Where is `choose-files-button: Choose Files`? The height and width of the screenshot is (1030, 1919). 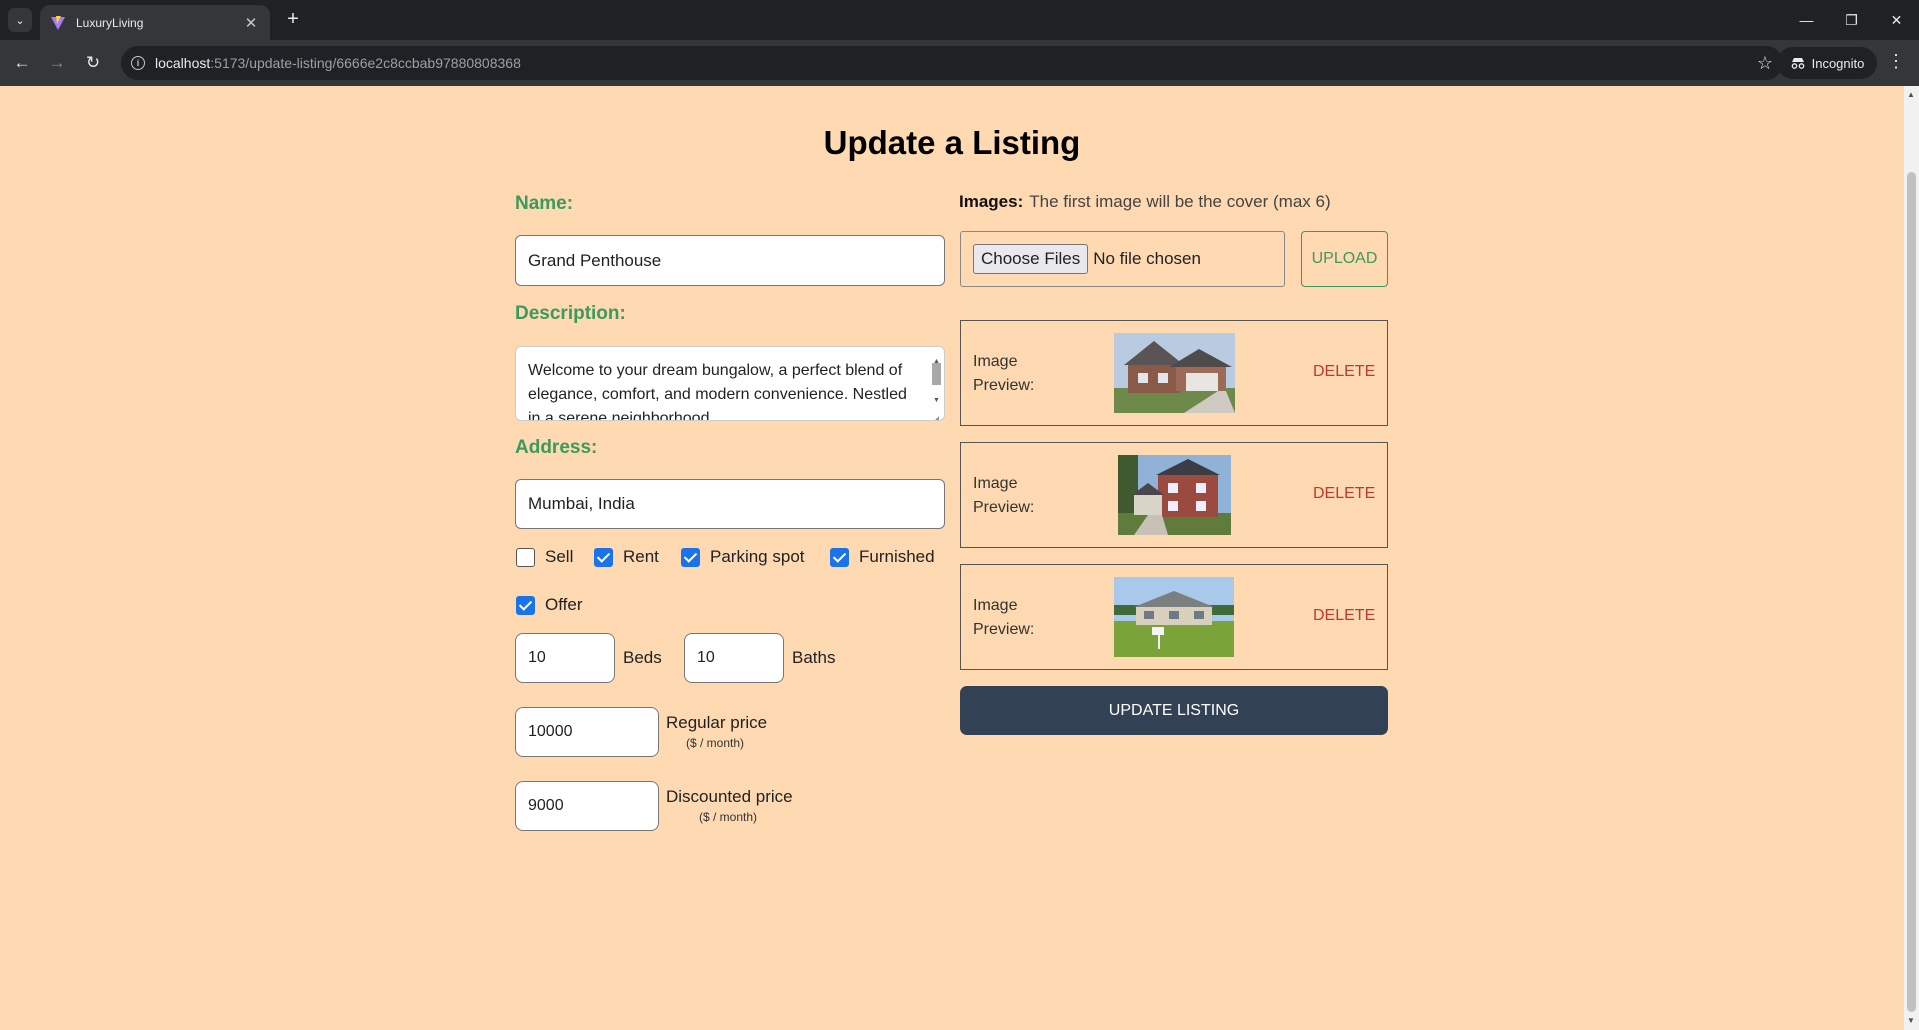
choose-files-button: Choose Files is located at coordinates (1031, 259).